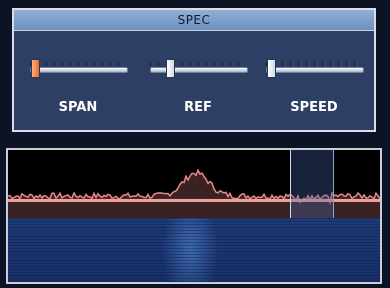 Image resolution: width=390 pixels, height=288 pixels. What do you see at coordinates (194, 20) in the screenshot?
I see `panel-title: SPEC` at bounding box center [194, 20].